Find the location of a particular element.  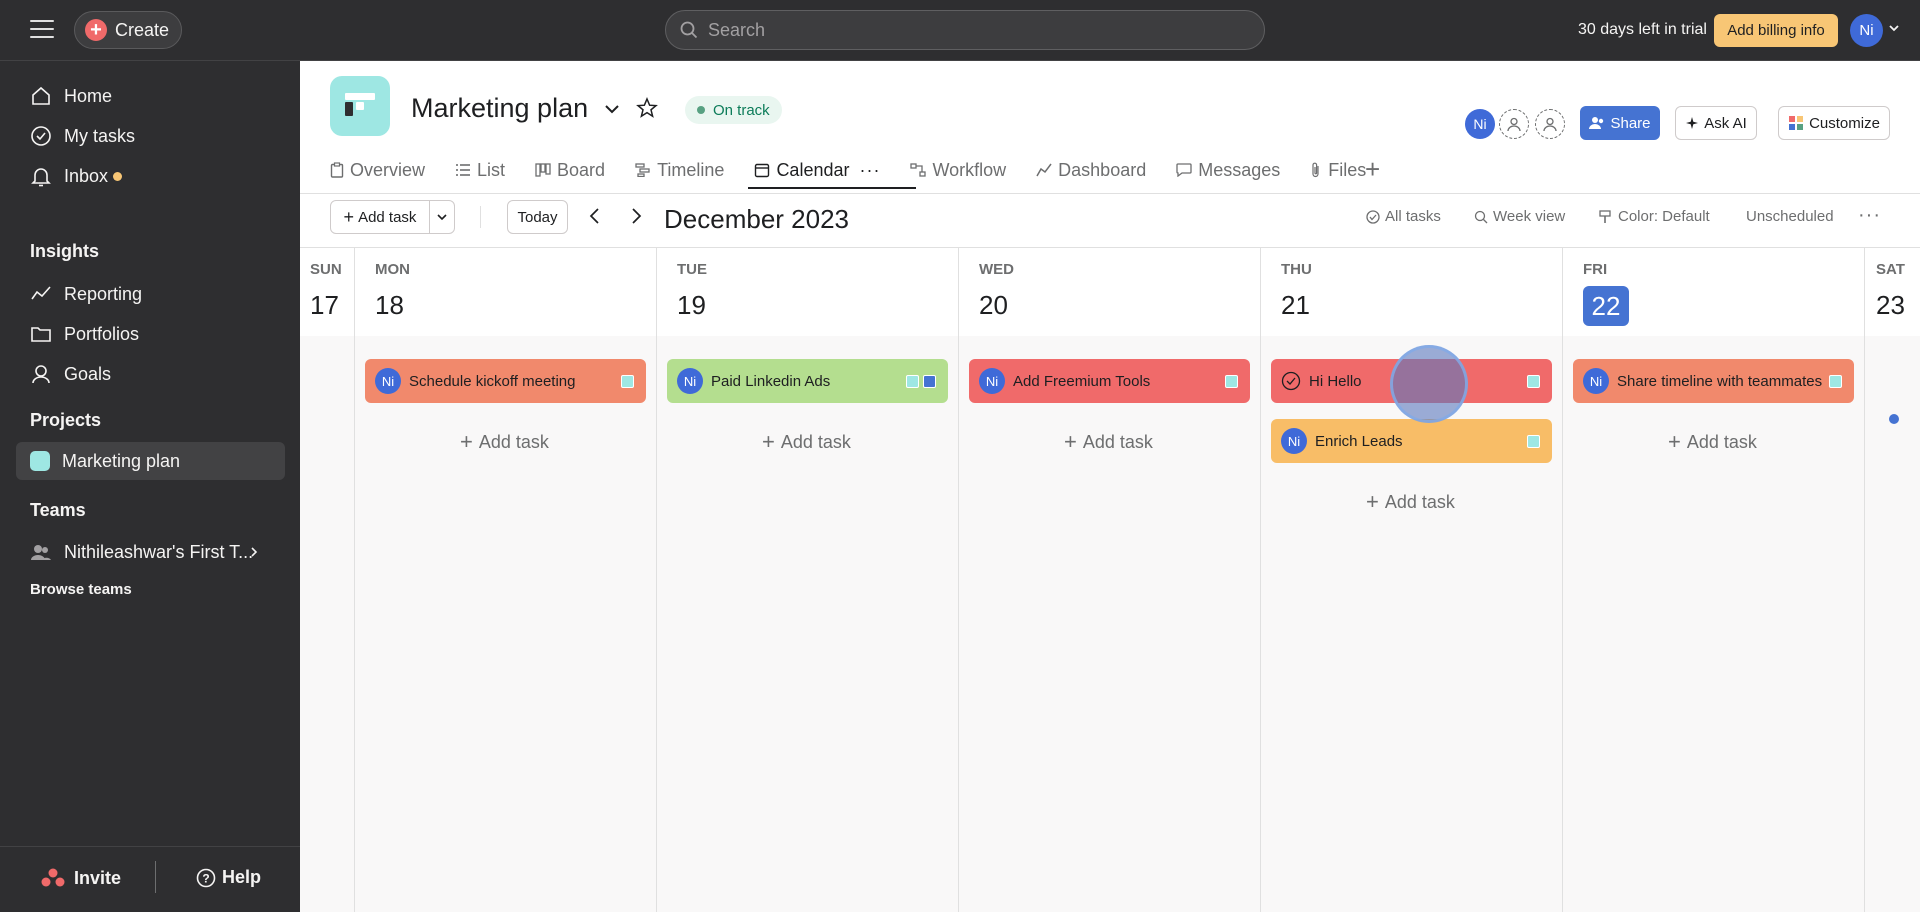

tab-board: Board is located at coordinates (570, 170).